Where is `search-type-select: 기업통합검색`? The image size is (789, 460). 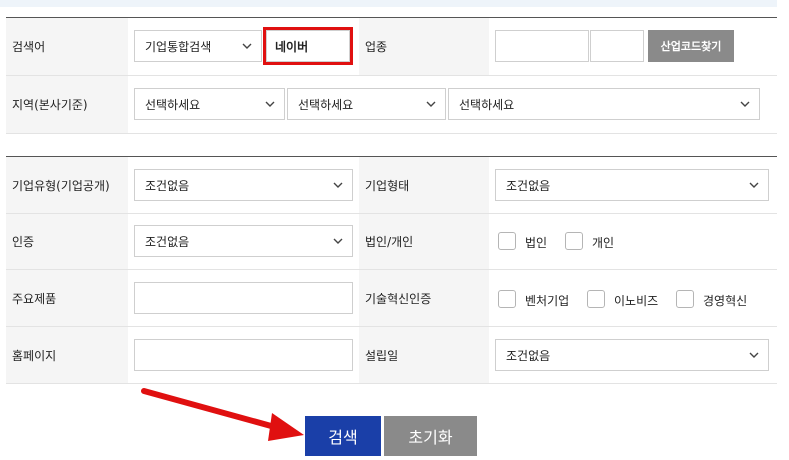
search-type-select: 기업통합검색 is located at coordinates (198, 46).